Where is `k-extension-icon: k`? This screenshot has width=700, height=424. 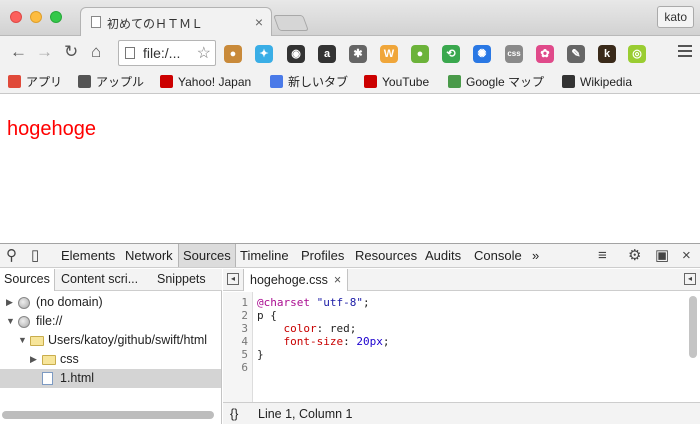 k-extension-icon: k is located at coordinates (607, 54).